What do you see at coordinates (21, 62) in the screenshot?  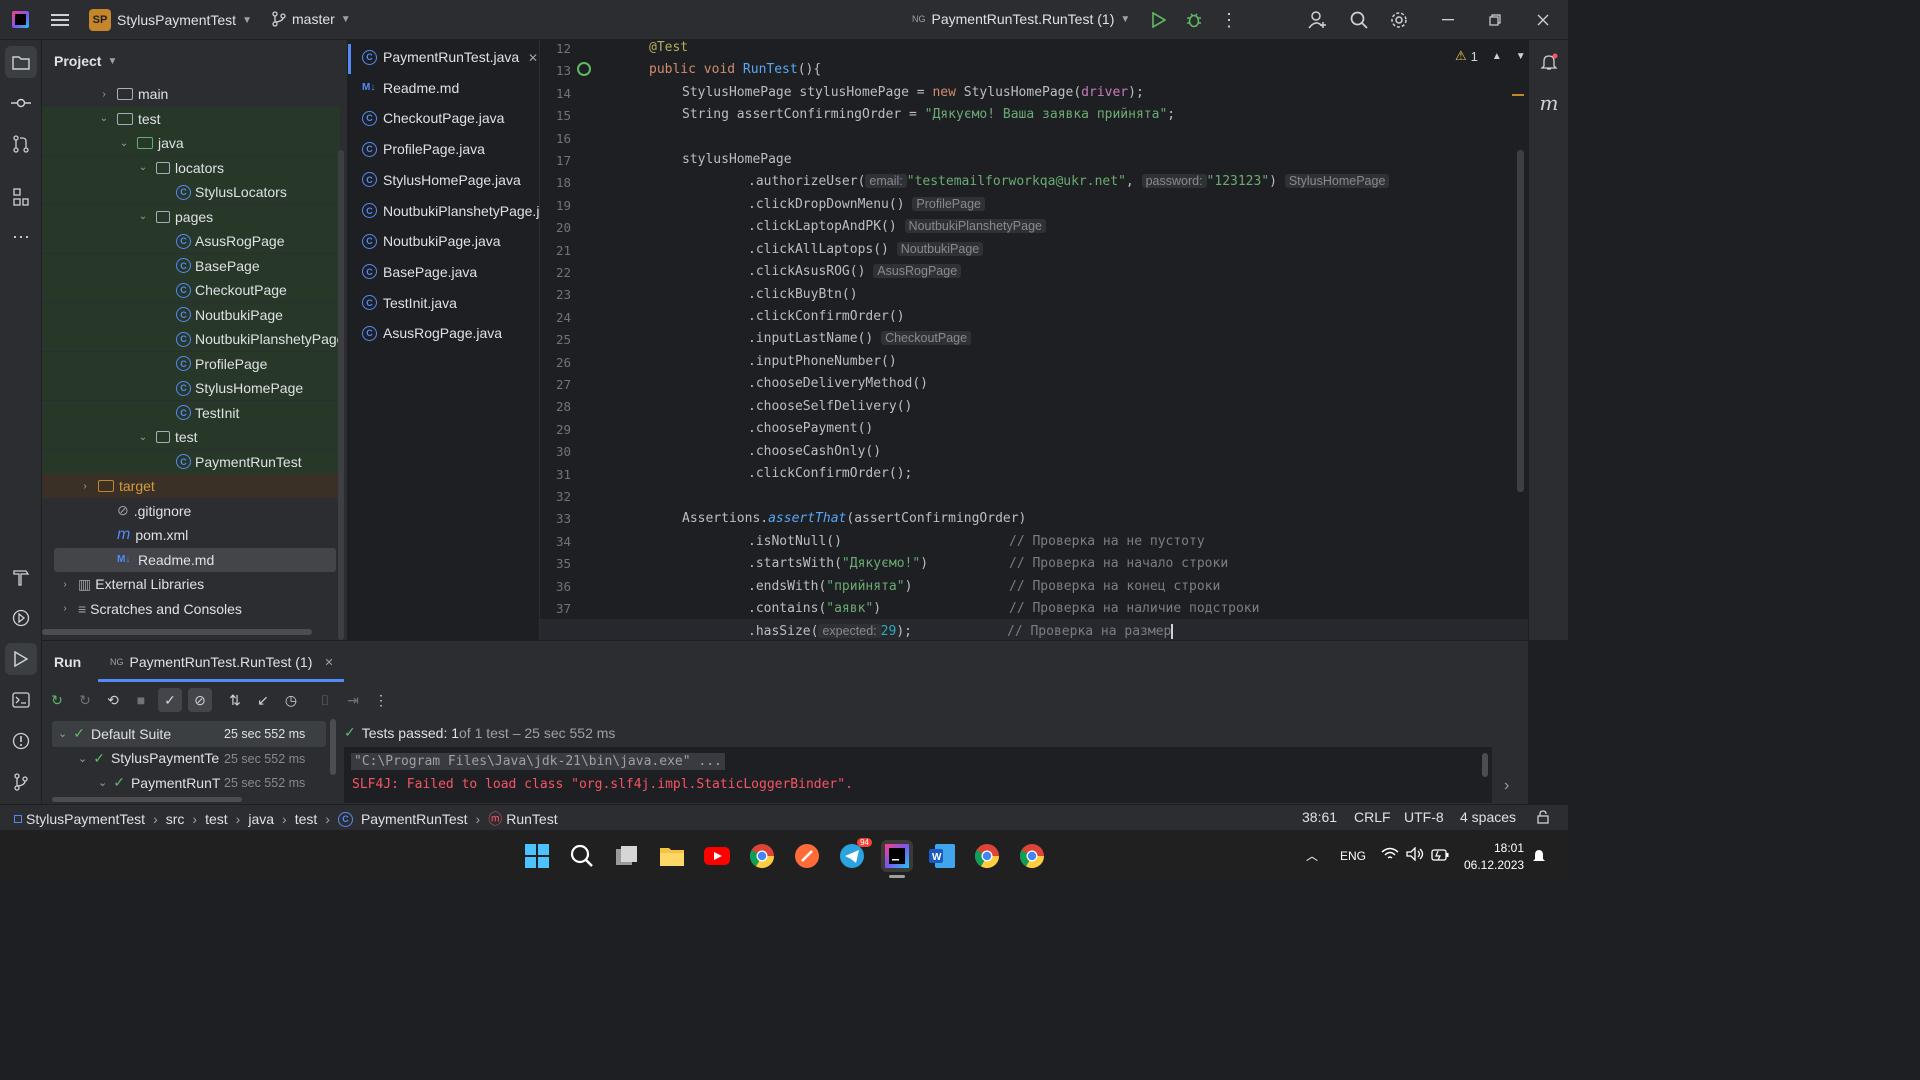 I see `project-folder-icon` at bounding box center [21, 62].